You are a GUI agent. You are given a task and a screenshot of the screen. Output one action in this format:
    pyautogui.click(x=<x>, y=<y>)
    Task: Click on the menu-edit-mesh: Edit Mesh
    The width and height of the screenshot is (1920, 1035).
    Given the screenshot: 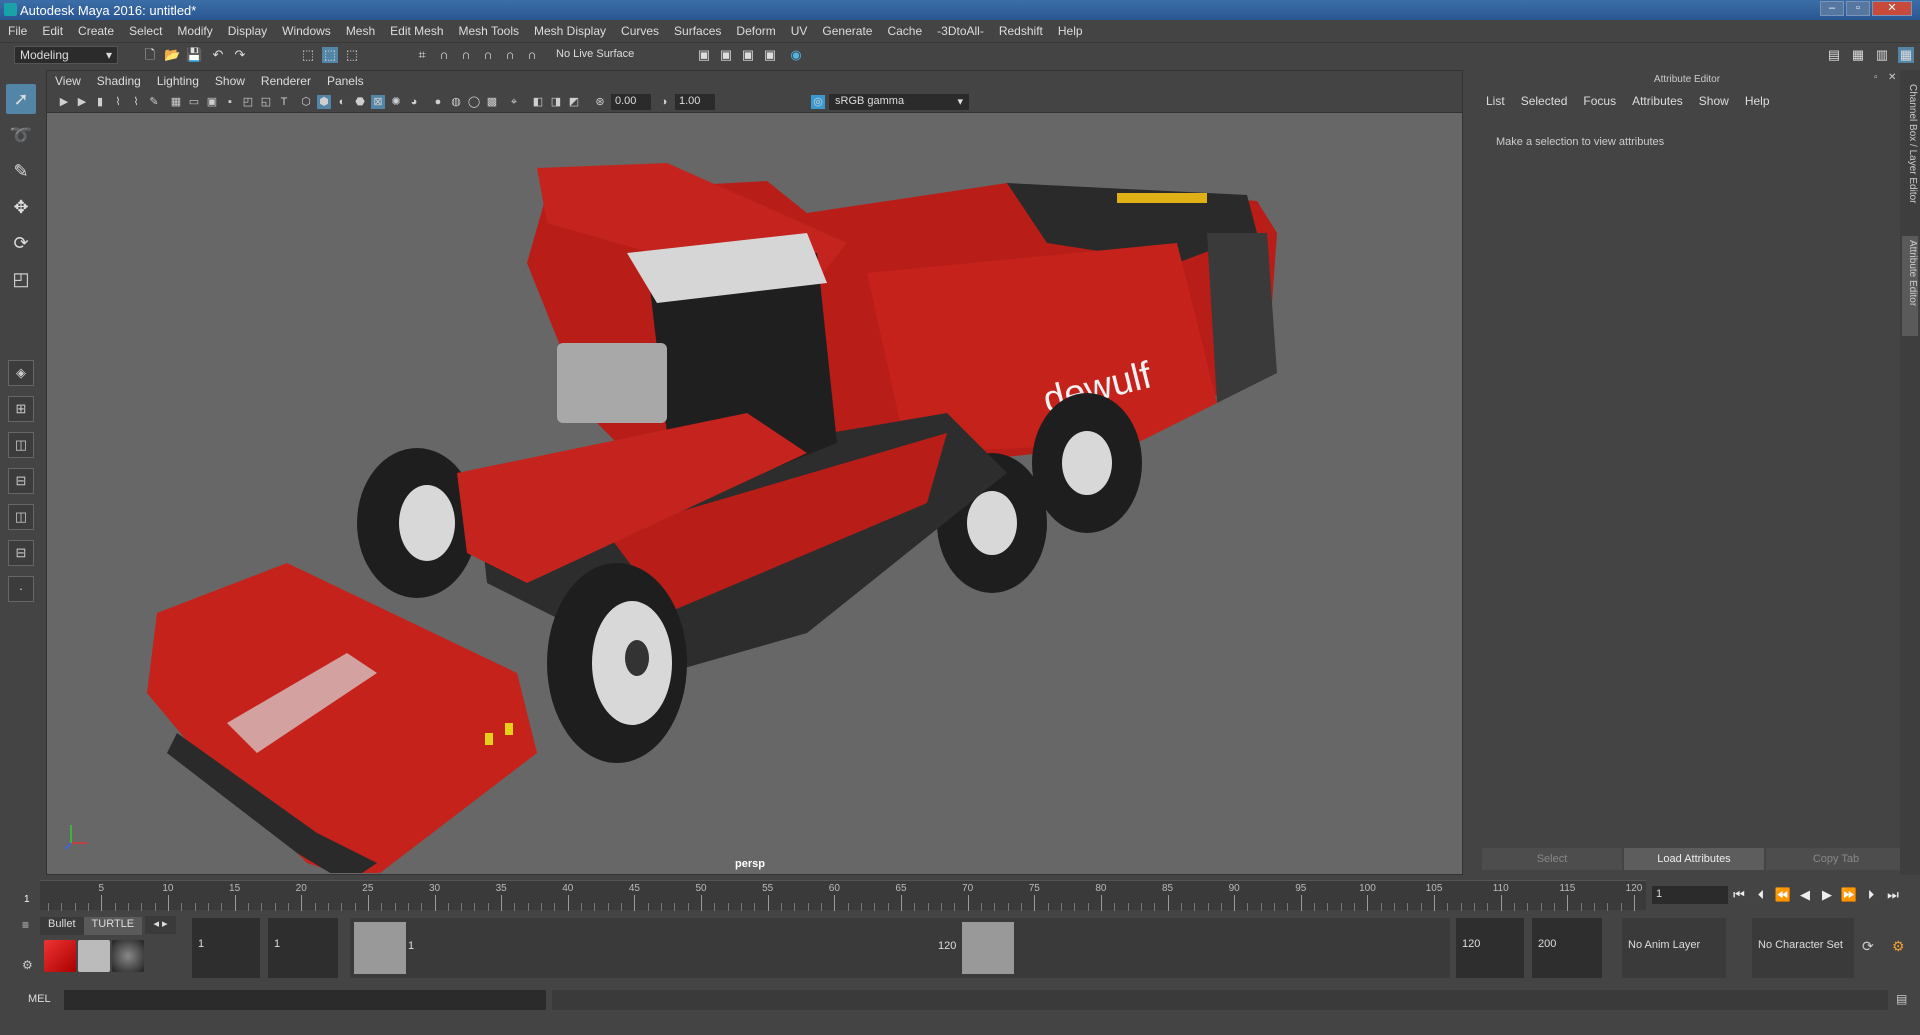 What is the action you would take?
    pyautogui.click(x=416, y=29)
    